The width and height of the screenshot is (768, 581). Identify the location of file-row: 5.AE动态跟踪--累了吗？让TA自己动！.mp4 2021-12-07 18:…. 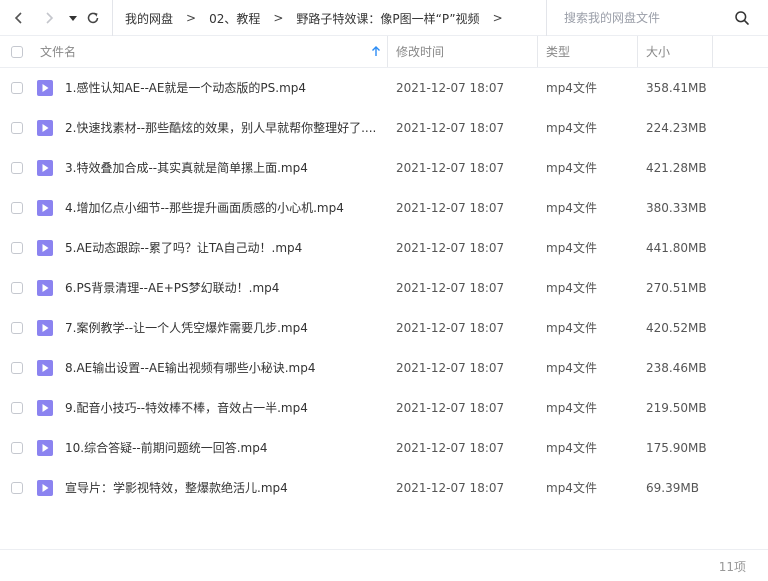
(384, 248).